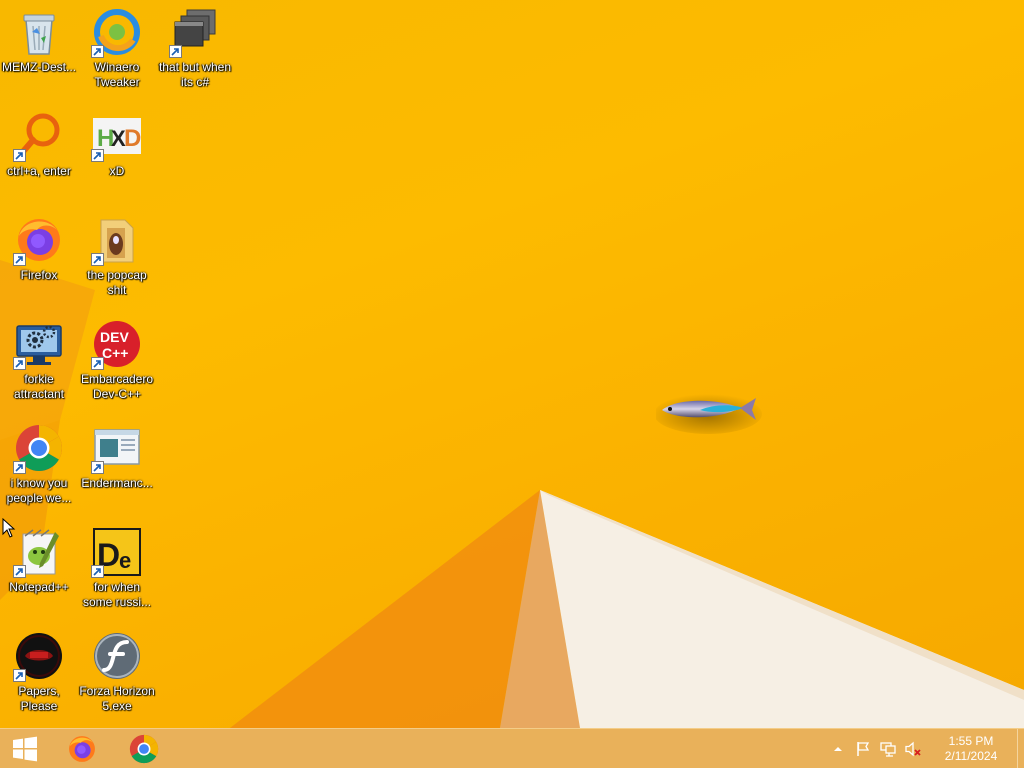  Describe the element at coordinates (115, 353) in the screenshot. I see `svg-text: C++` at that location.